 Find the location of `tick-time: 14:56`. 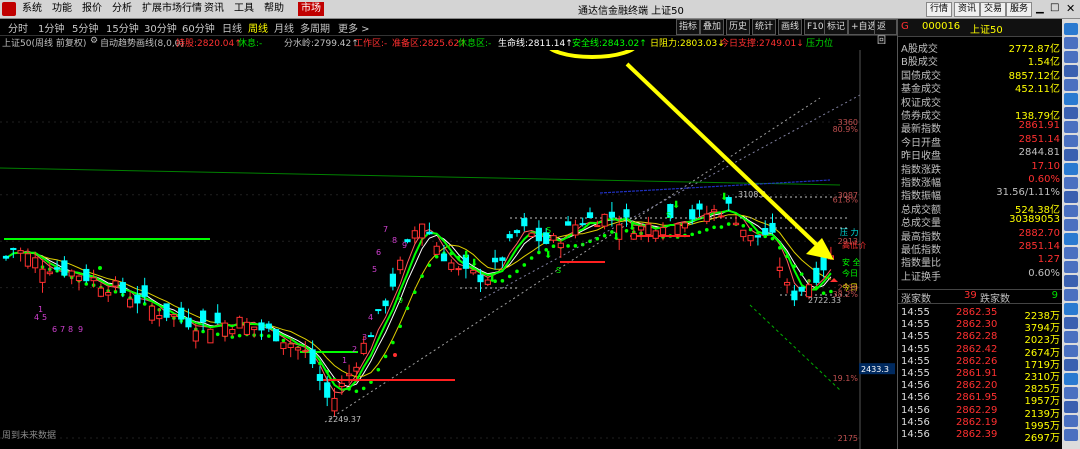

tick-time: 14:56 is located at coordinates (915, 386).